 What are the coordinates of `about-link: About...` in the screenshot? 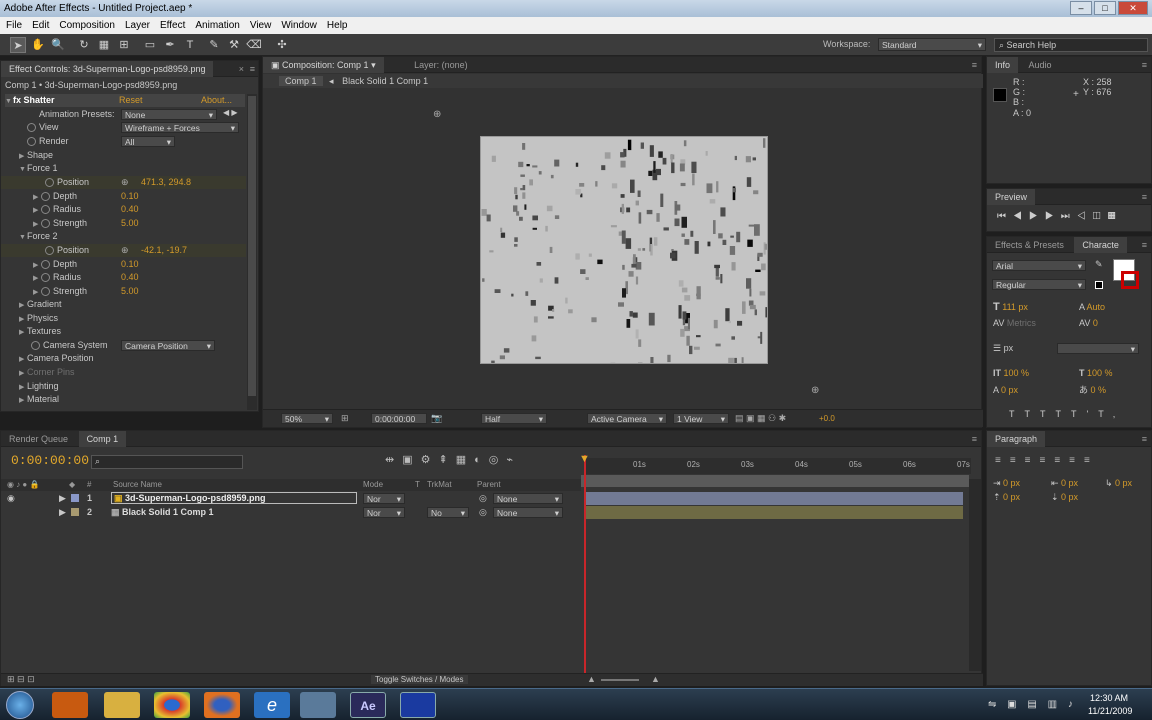 It's located at (216, 100).